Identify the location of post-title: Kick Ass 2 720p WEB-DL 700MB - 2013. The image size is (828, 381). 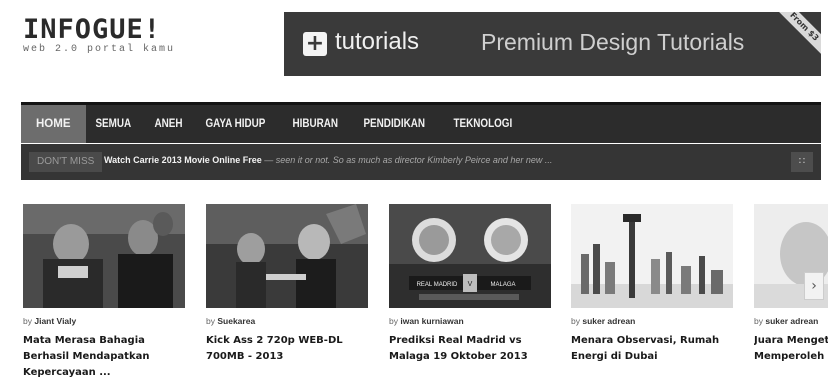
(287, 349).